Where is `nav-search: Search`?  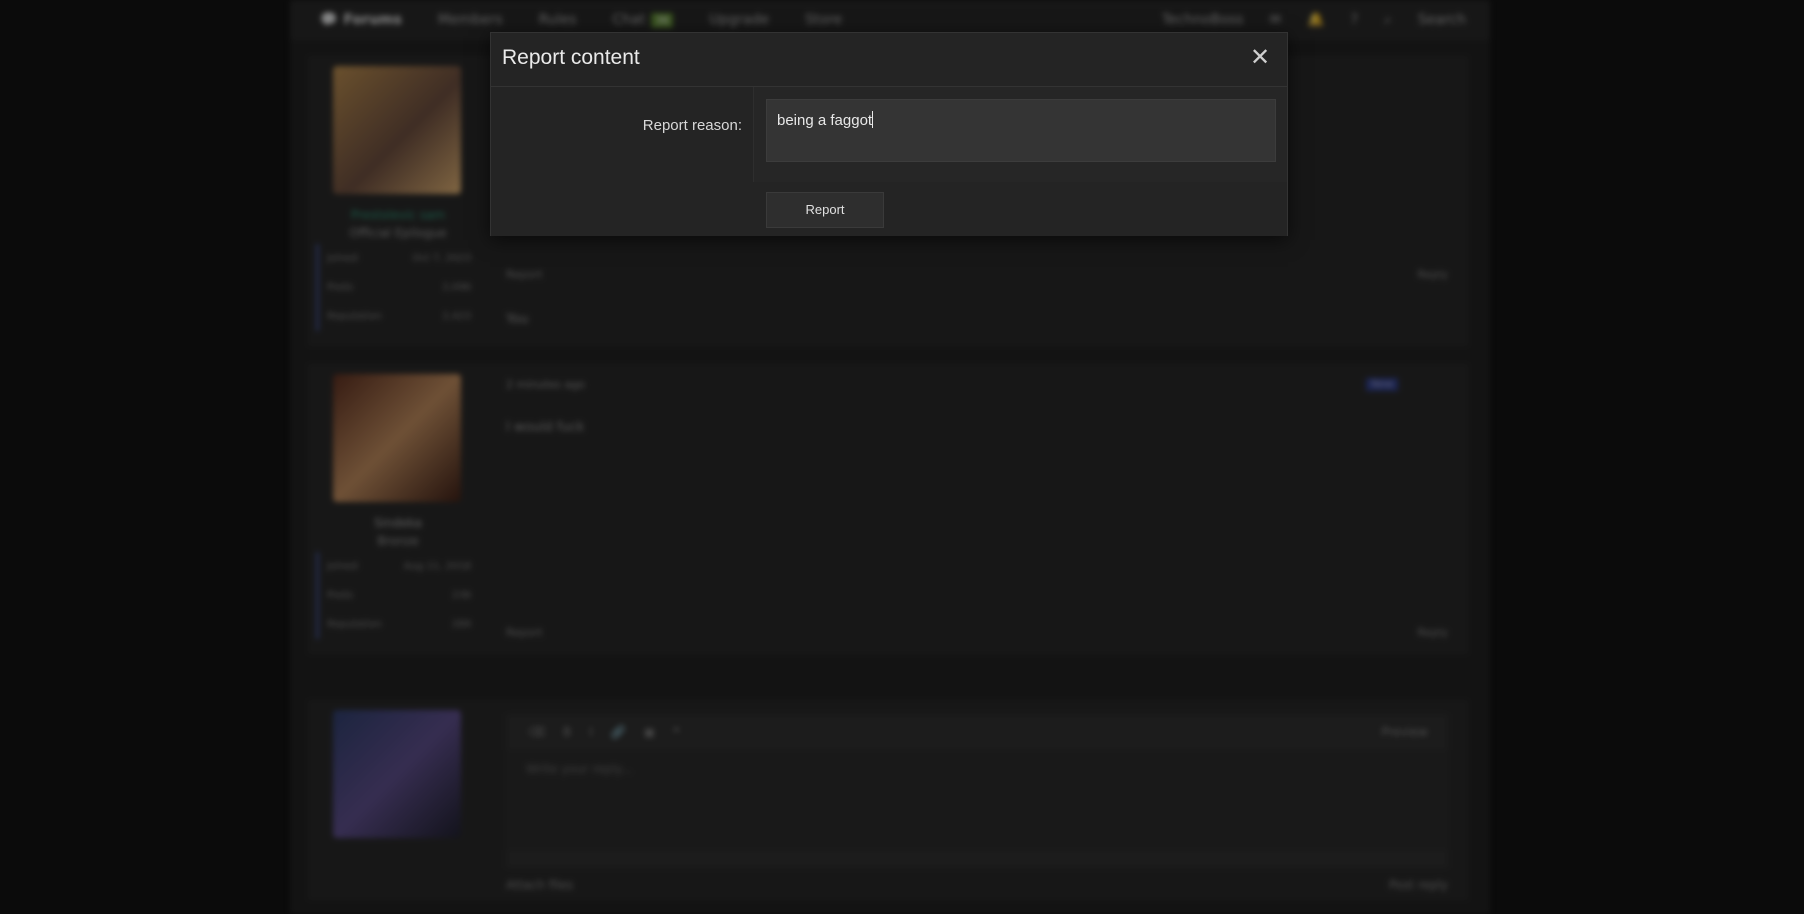
nav-search: Search is located at coordinates (1441, 20).